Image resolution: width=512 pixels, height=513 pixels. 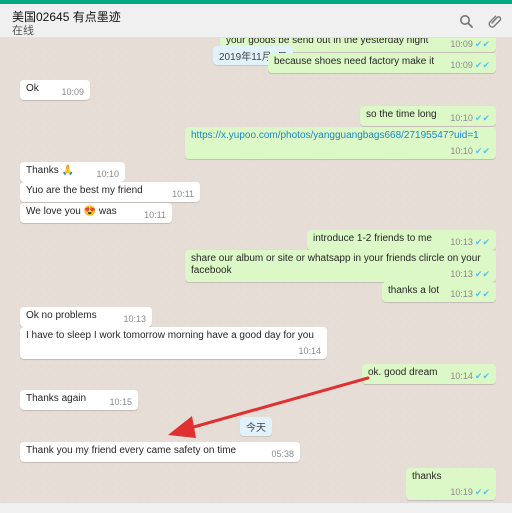 What do you see at coordinates (427, 476) in the screenshot?
I see `message-text: thanks` at bounding box center [427, 476].